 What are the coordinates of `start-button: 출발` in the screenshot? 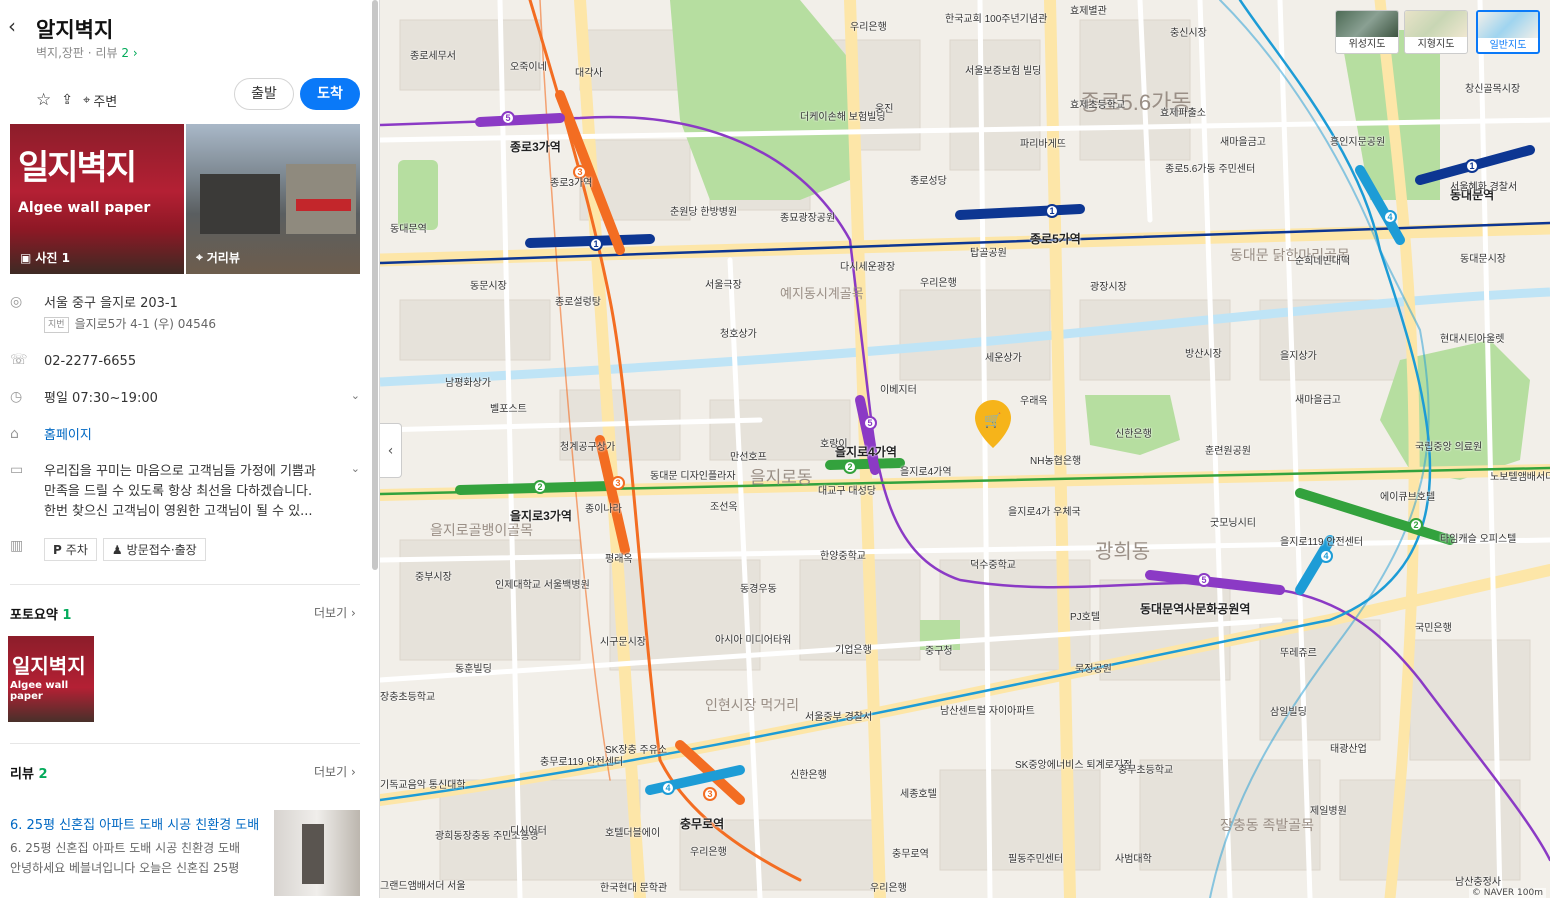 It's located at (264, 94).